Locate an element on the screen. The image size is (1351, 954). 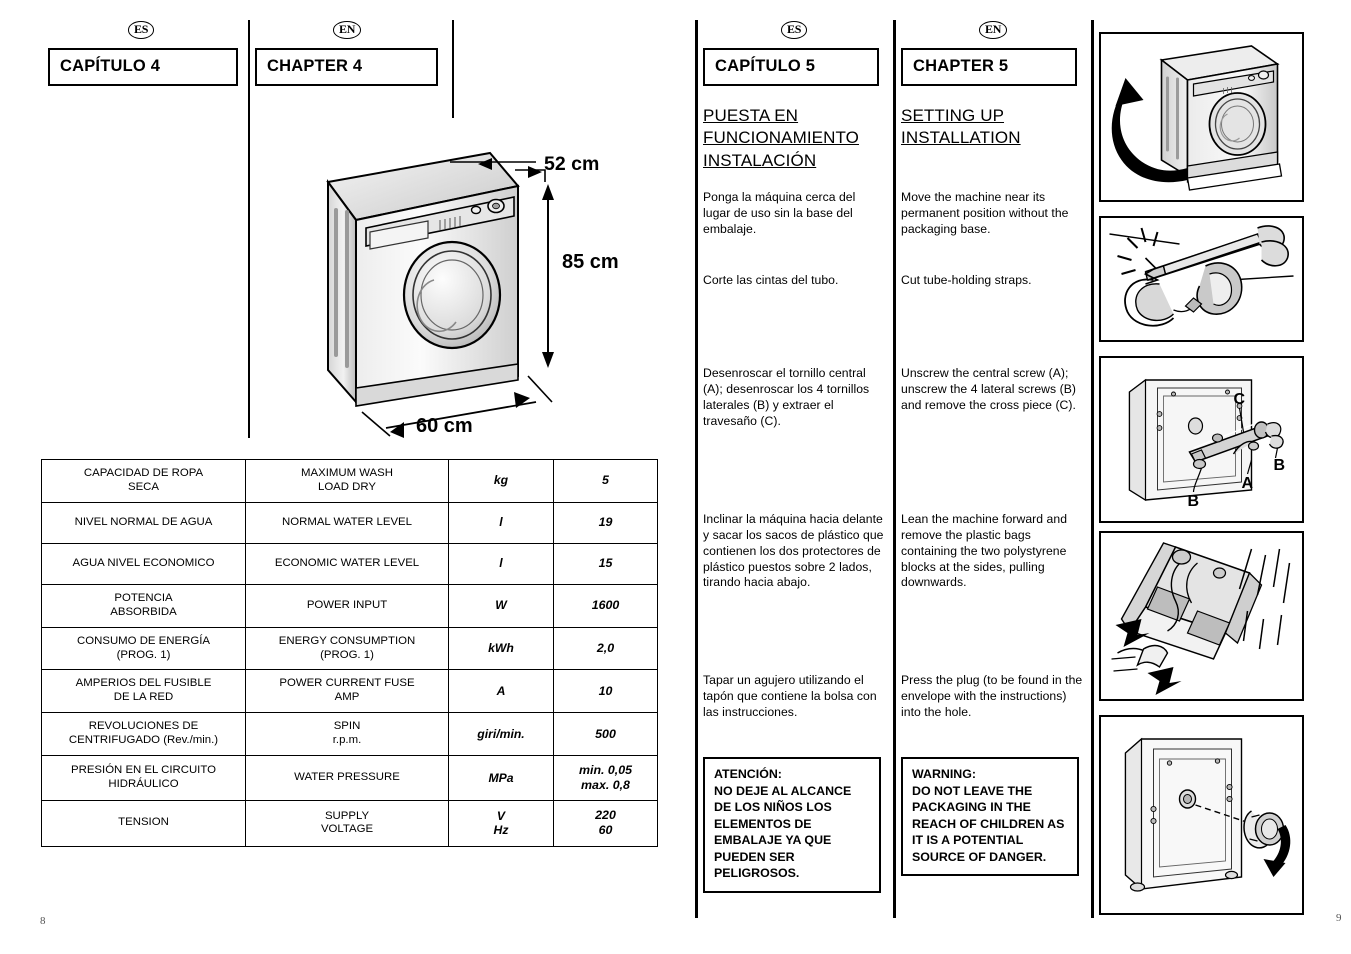
table-row: POTENCIA ABSORBIDA POWER INPUT W 1600 is located at coordinates (349, 605).